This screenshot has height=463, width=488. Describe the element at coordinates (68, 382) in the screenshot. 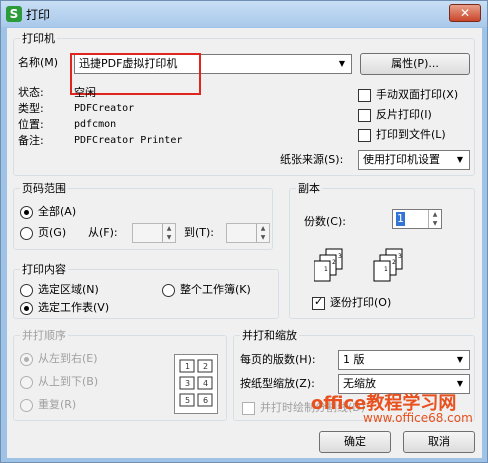

I see `top-to-bottom-label: 从上到下(B)` at that location.